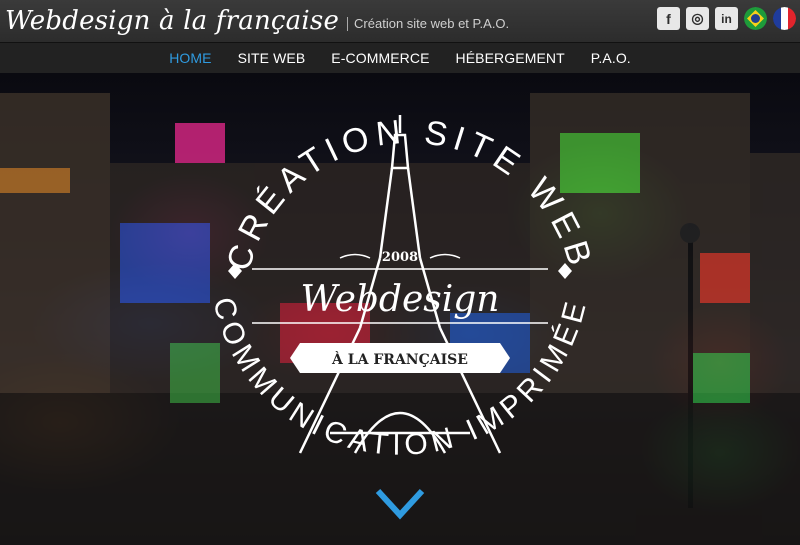 This screenshot has height=545, width=800. What do you see at coordinates (172, 21) in the screenshot?
I see `brand-logo: Webdesign à la française` at bounding box center [172, 21].